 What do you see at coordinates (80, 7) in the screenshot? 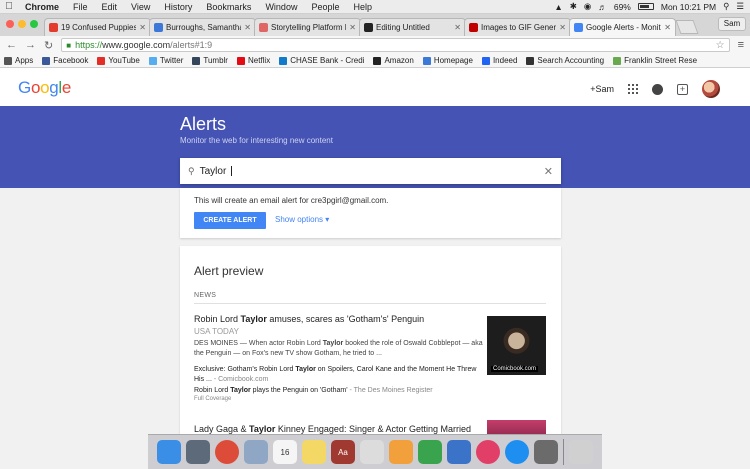
I see `menu-file: File` at bounding box center [80, 7].